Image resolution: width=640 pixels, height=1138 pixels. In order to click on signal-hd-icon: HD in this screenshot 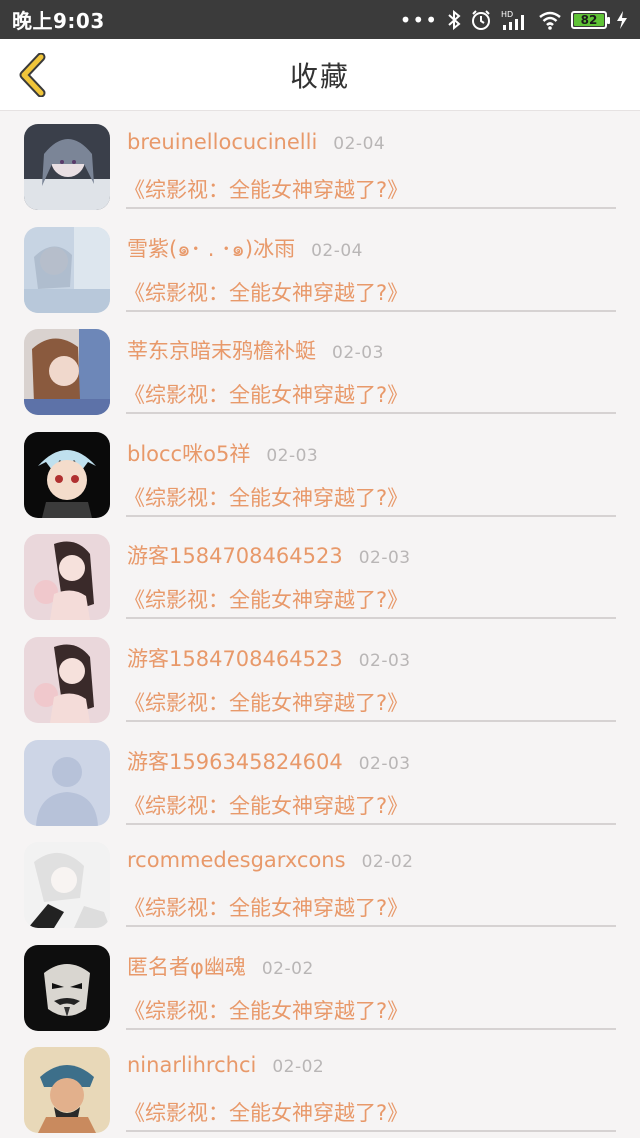, I will do `click(515, 20)`.